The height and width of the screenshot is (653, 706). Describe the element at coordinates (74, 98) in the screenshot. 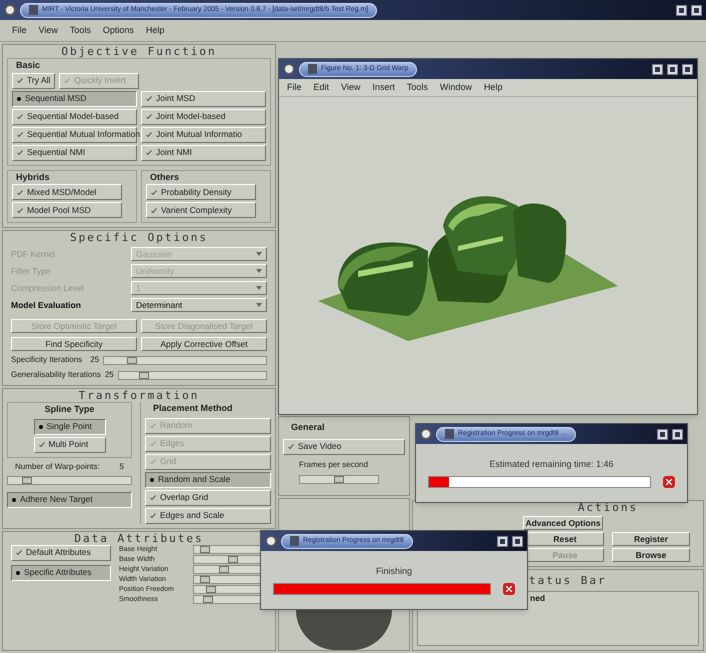

I see `toggle-button: Sequential MSD` at that location.